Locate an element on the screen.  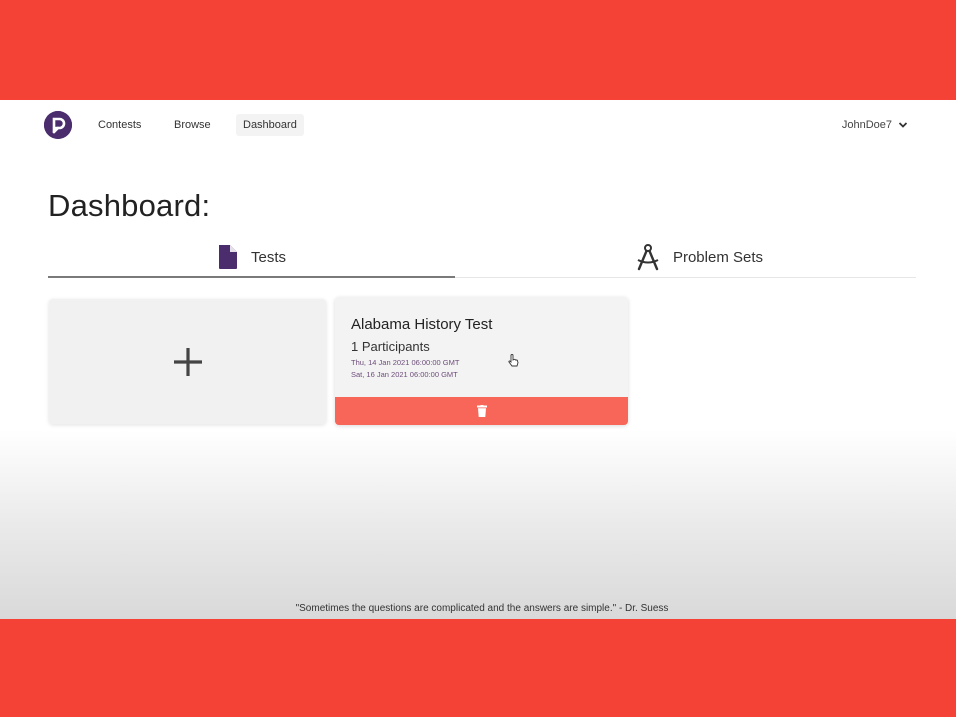
add-test-card is located at coordinates (187, 361).